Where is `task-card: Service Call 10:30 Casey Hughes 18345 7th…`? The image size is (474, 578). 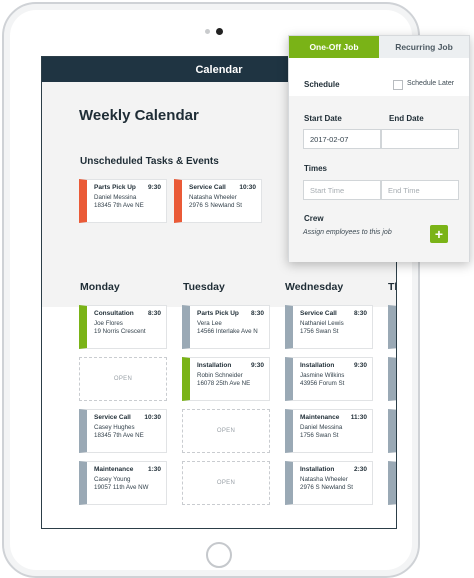 task-card: Service Call 10:30 Casey Hughes 18345 7th… is located at coordinates (123, 431).